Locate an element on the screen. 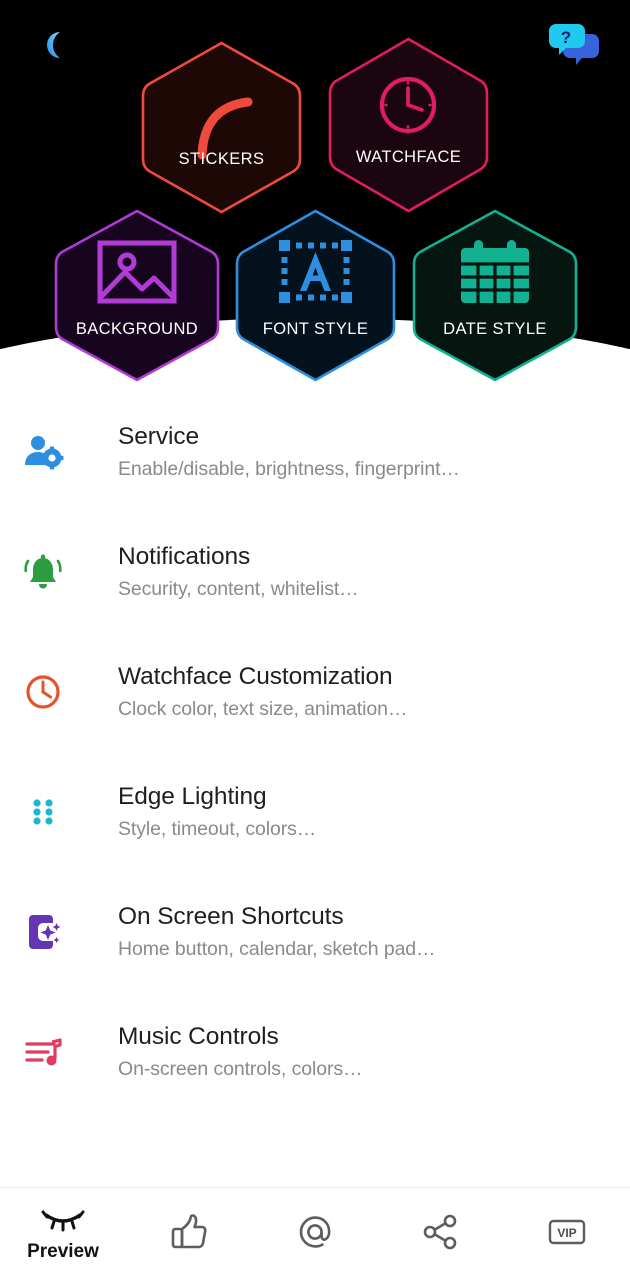 Image resolution: width=630 pixels, height=1280 pixels. vip-badge-icon: VIP is located at coordinates (567, 1234).